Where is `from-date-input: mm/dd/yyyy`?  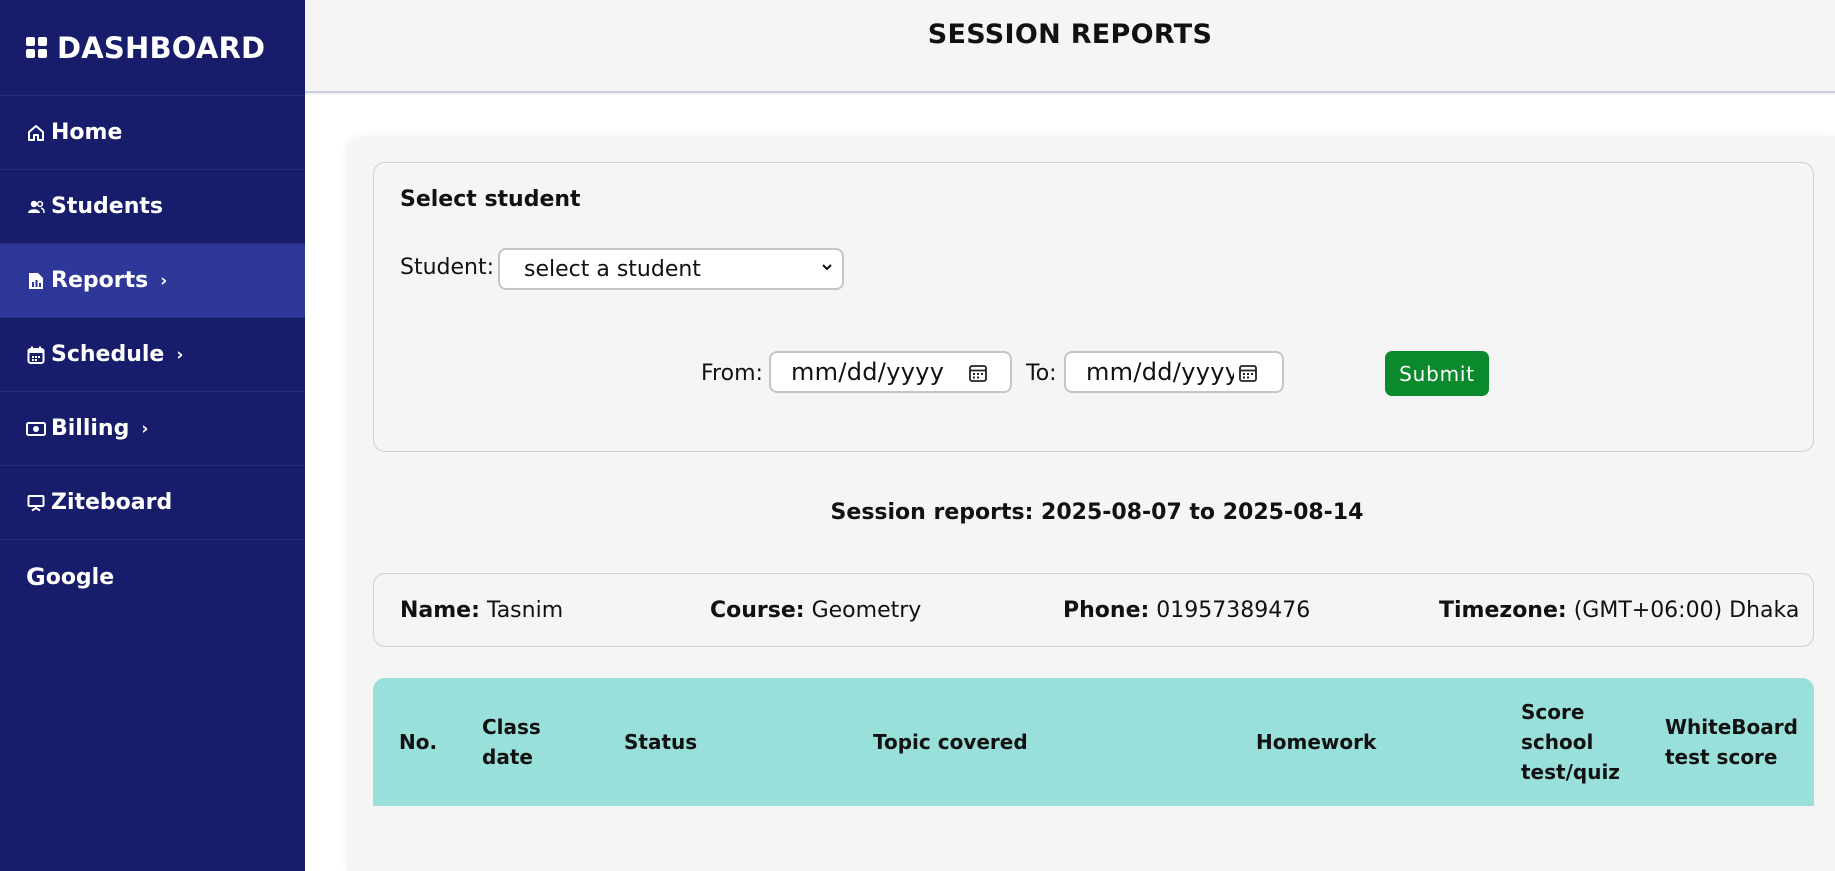 from-date-input: mm/dd/yyyy is located at coordinates (890, 372).